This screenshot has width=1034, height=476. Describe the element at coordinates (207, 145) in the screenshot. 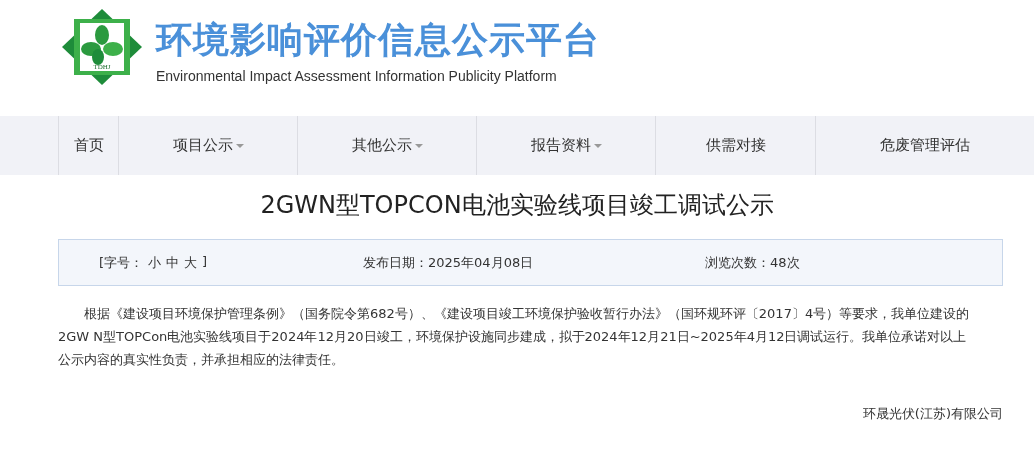

I see `nav-item: 项目公示` at that location.